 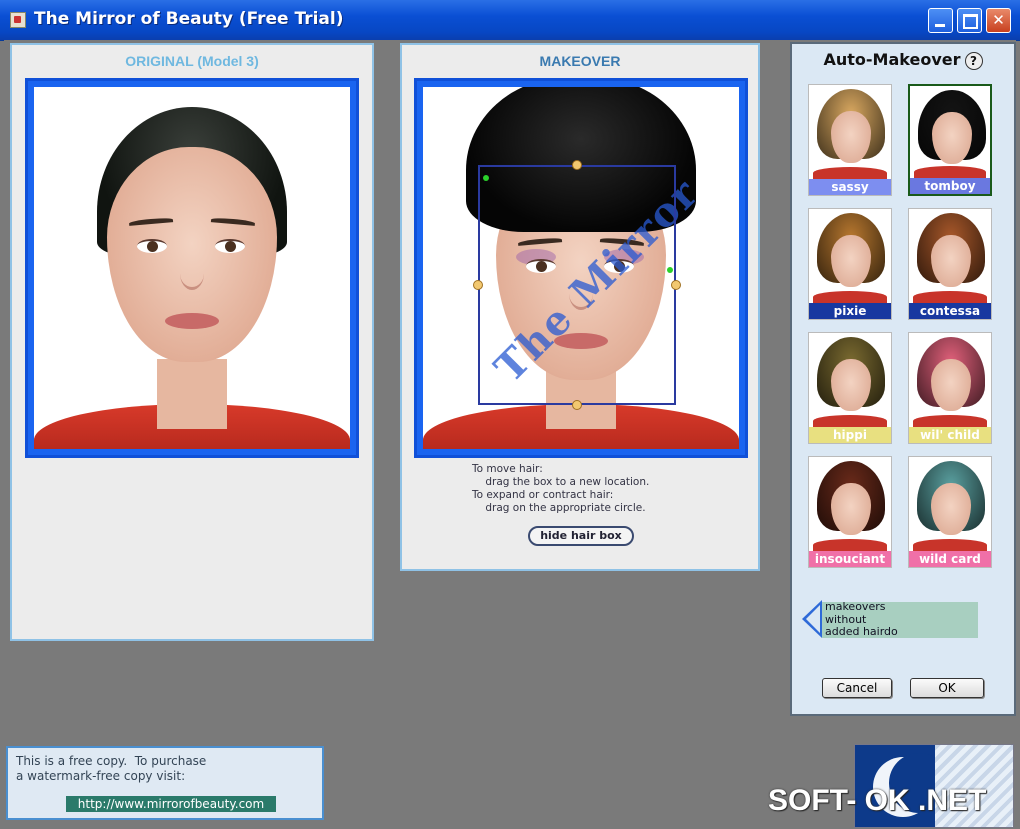 I want to click on hair-box-bottom-handle, so click(x=577, y=405).